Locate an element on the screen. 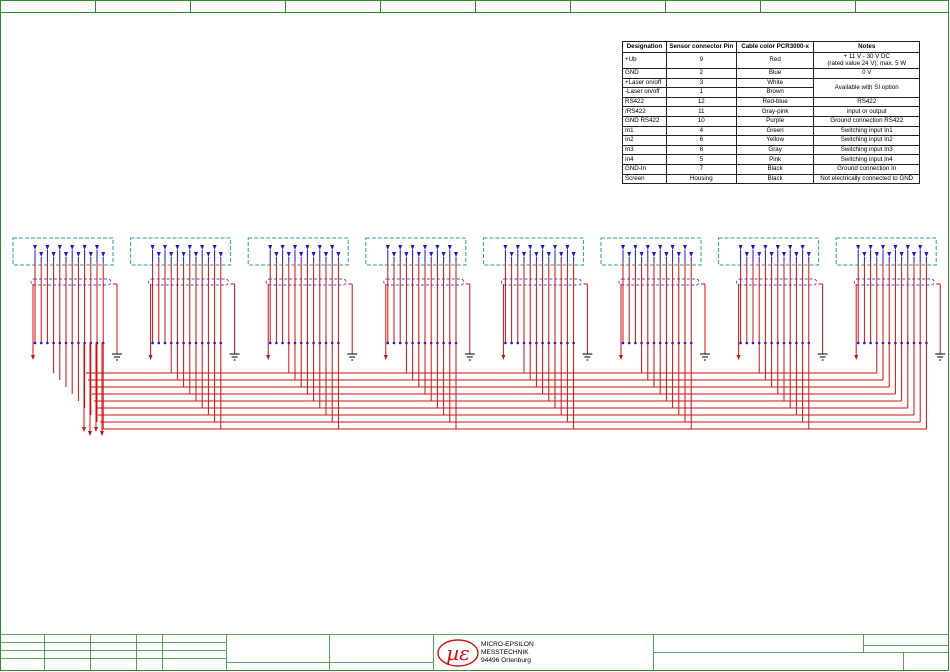 Image resolution: width=950 pixels, height=672 pixels. table-row: GND-In 7 Black Ground connection In is located at coordinates (771, 169).